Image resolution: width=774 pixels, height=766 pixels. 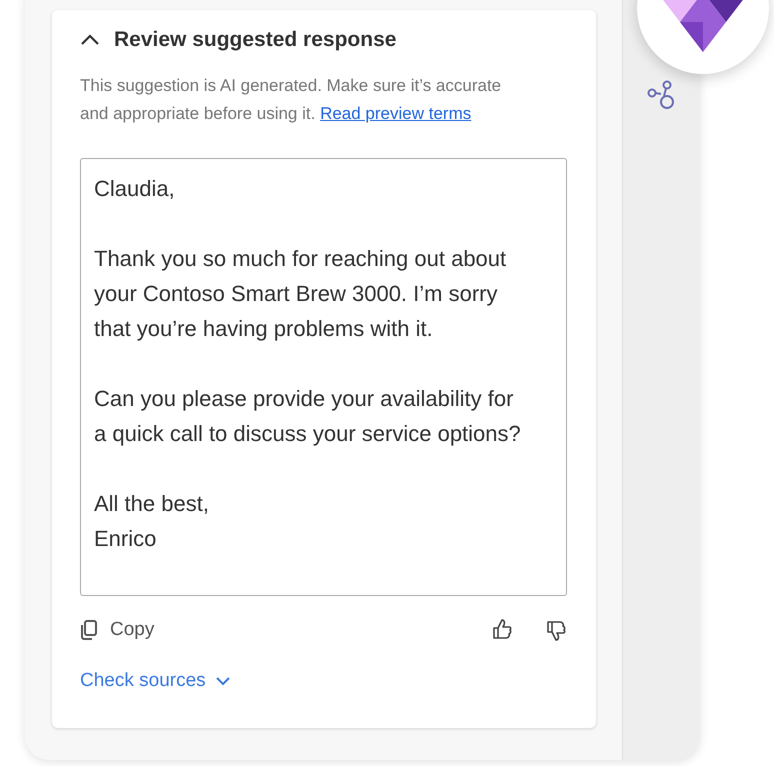 I want to click on copy-button: Copy, so click(x=117, y=630).